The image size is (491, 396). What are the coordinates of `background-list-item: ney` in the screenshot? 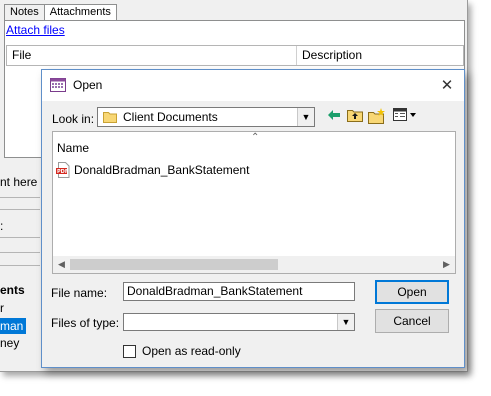 It's located at (9, 343).